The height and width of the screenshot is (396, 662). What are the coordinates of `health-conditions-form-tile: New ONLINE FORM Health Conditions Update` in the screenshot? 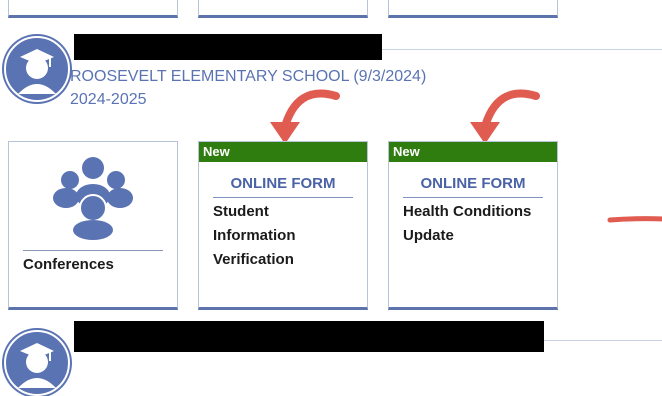 It's located at (473, 225).